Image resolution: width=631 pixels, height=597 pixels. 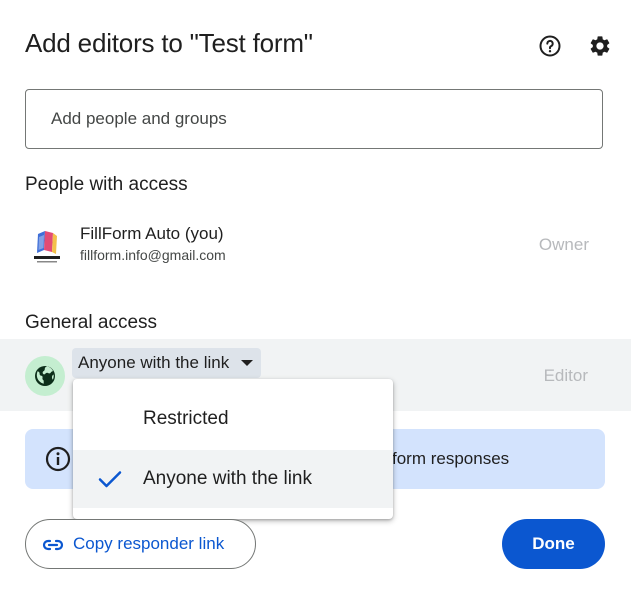 I want to click on person-email: fillform.info@gmail.com, so click(x=153, y=255).